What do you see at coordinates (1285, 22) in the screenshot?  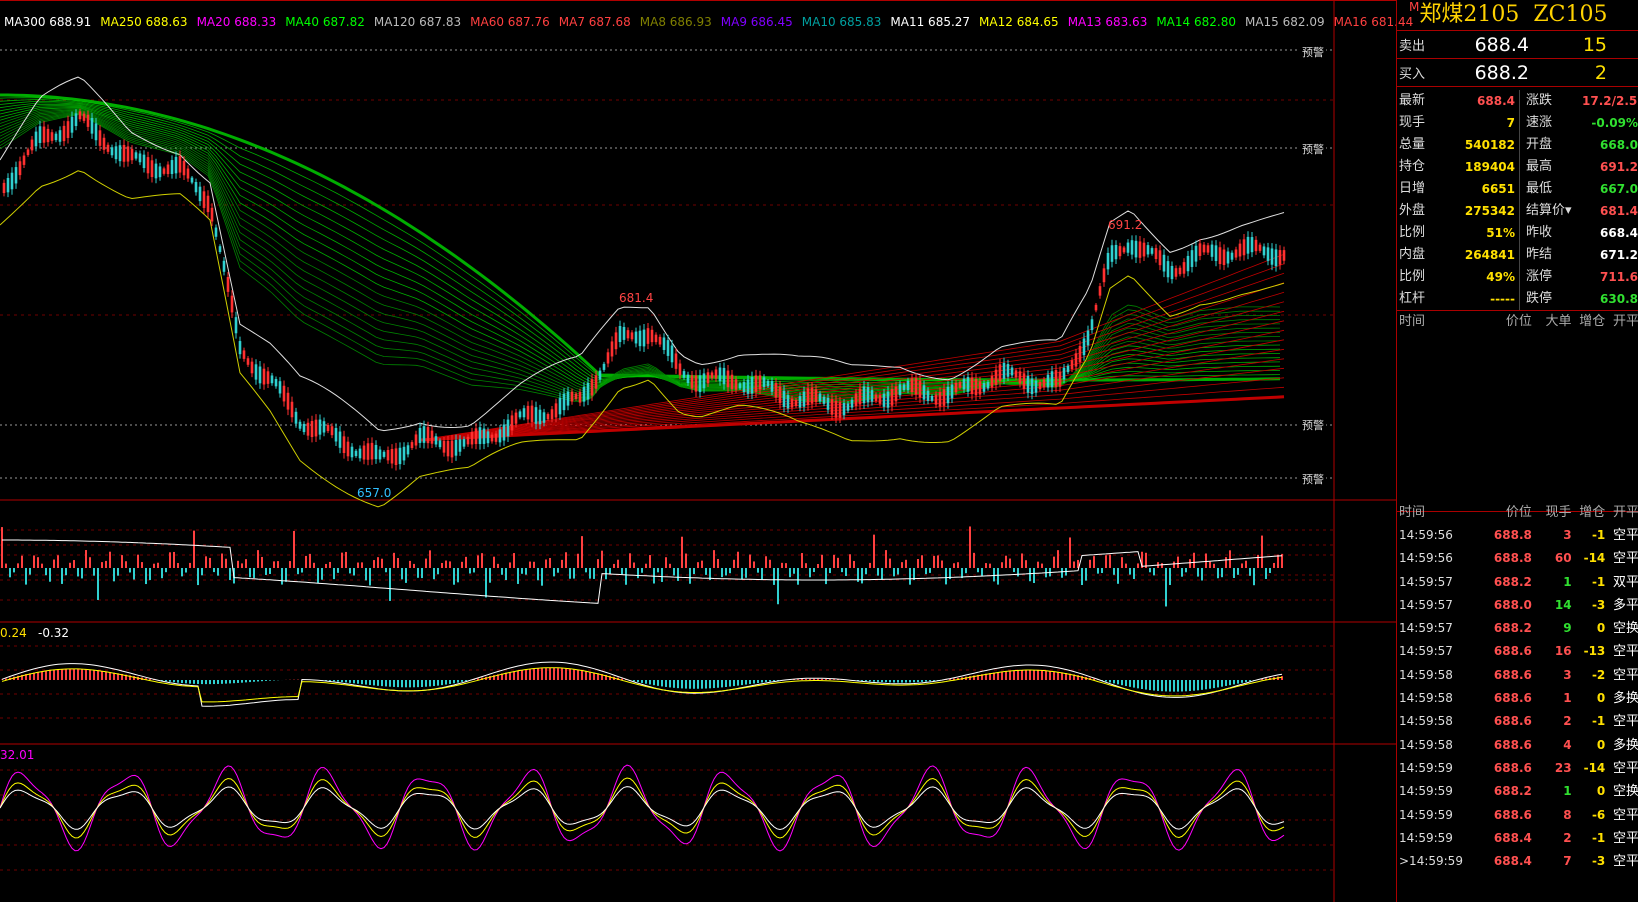 I see `ma-legend-item: MA15 682.09` at bounding box center [1285, 22].